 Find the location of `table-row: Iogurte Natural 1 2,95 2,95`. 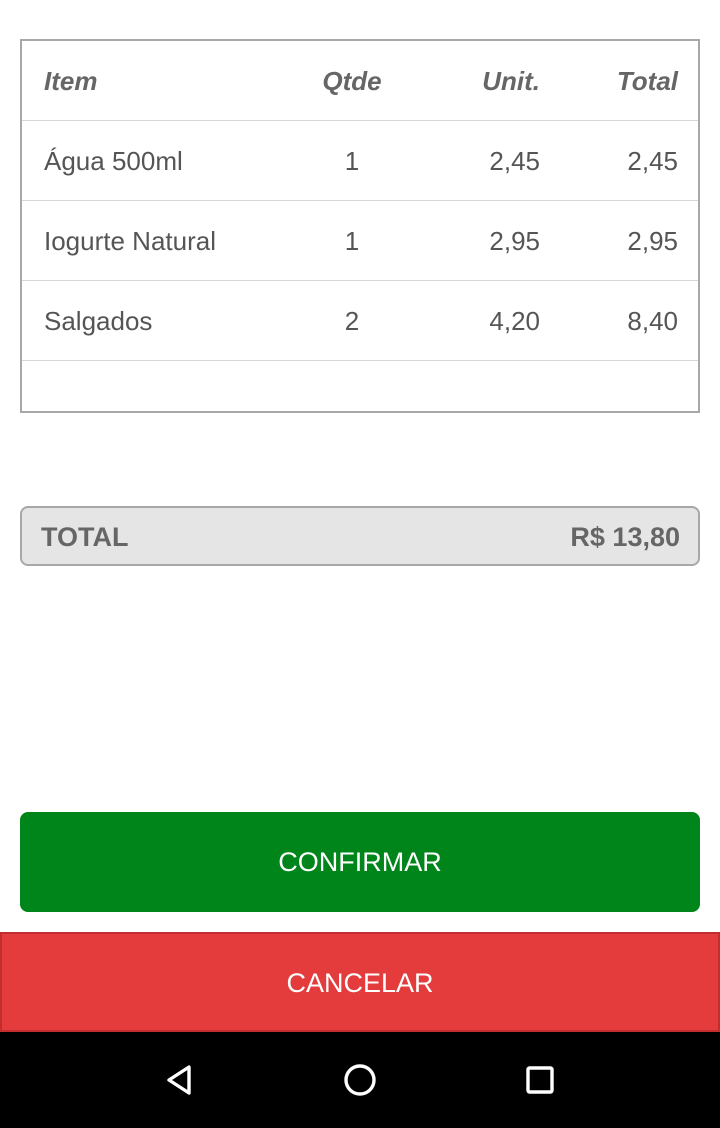

table-row: Iogurte Natural 1 2,95 2,95 is located at coordinates (360, 241).